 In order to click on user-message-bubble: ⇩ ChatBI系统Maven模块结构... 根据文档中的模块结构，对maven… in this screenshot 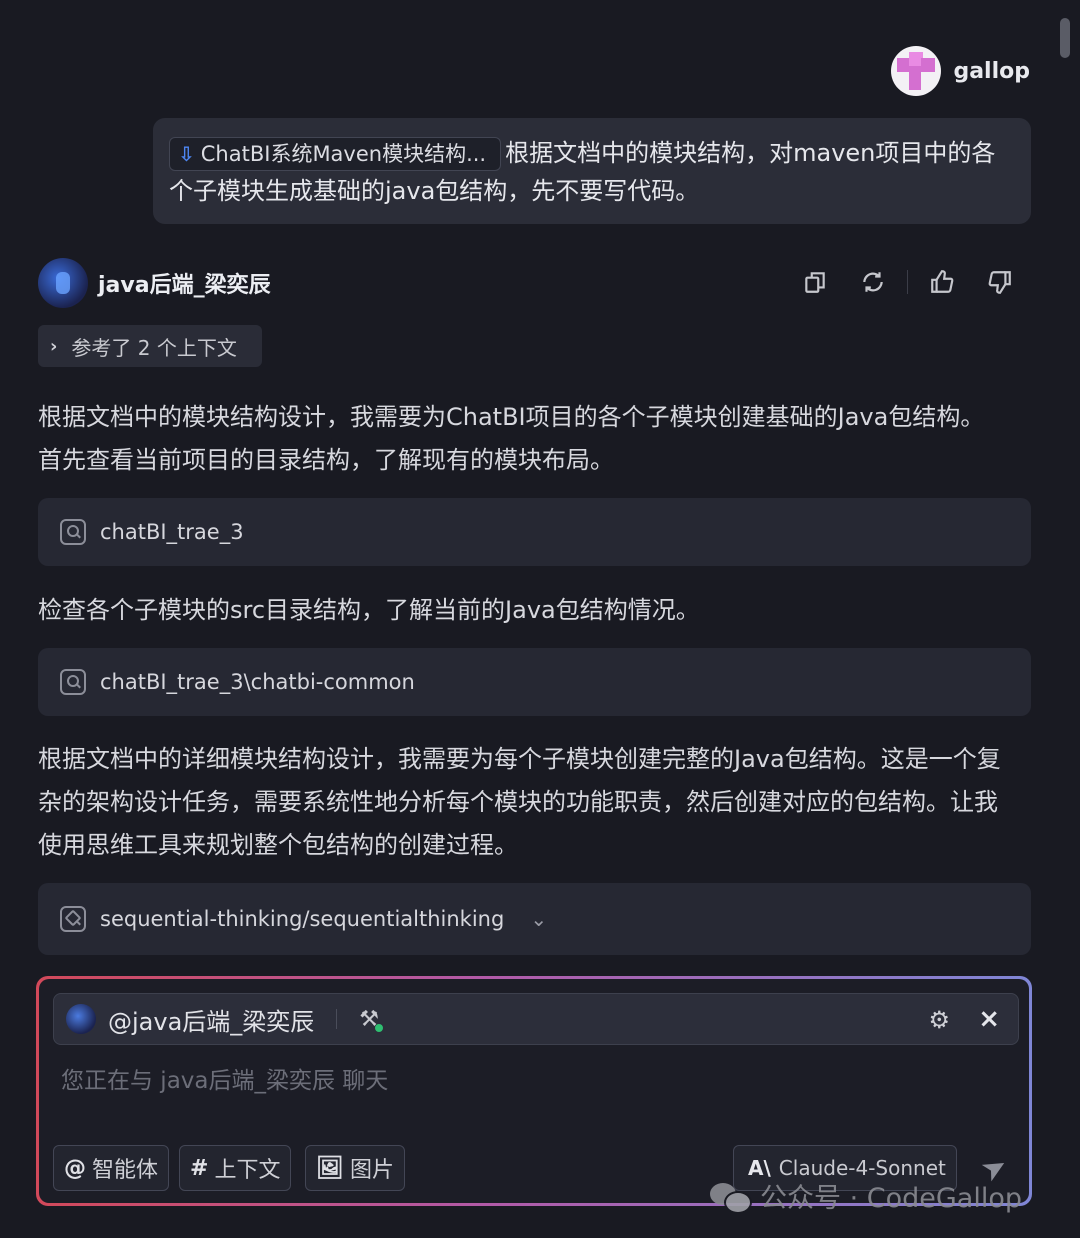, I will do `click(592, 171)`.